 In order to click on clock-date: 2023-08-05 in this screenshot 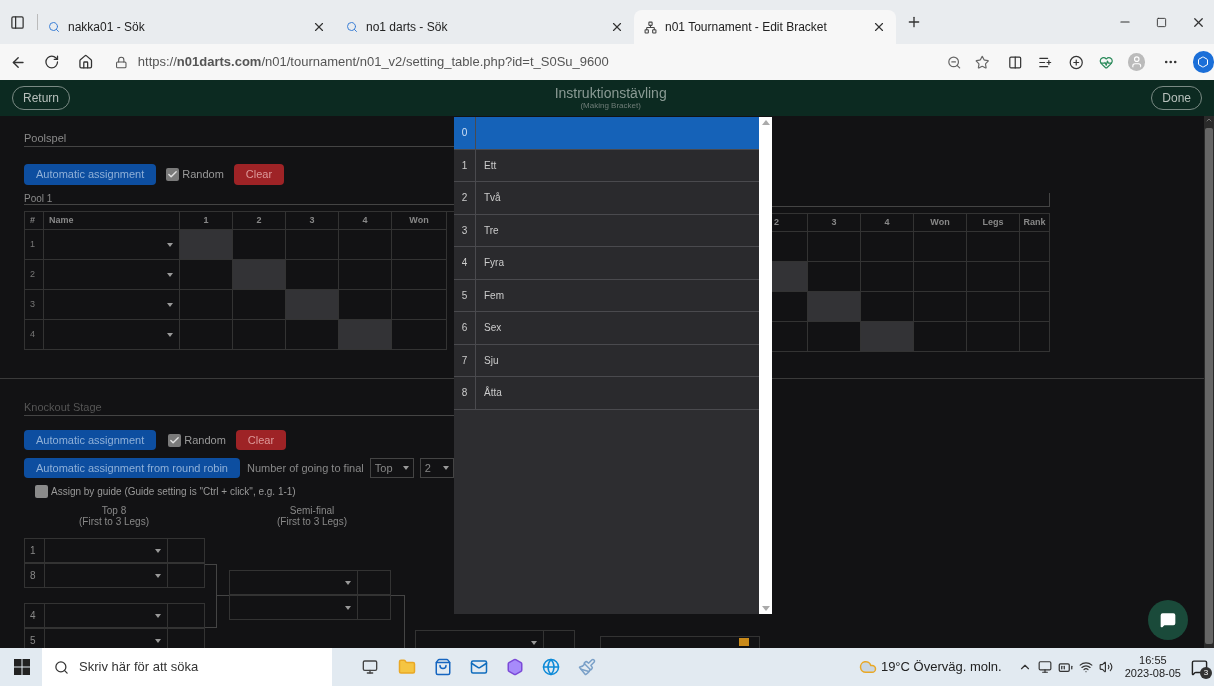, I will do `click(1152, 673)`.